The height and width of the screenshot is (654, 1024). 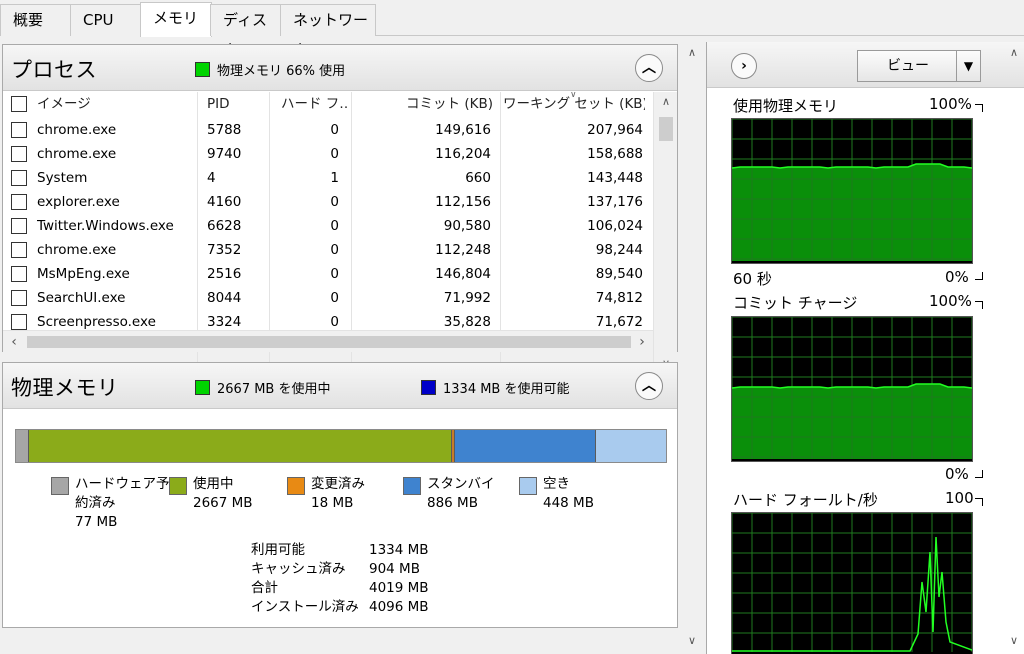 What do you see at coordinates (328, 226) in the screenshot?
I see `table-row: Twitter.Windows.exe 6628 0 90,580 106,024` at bounding box center [328, 226].